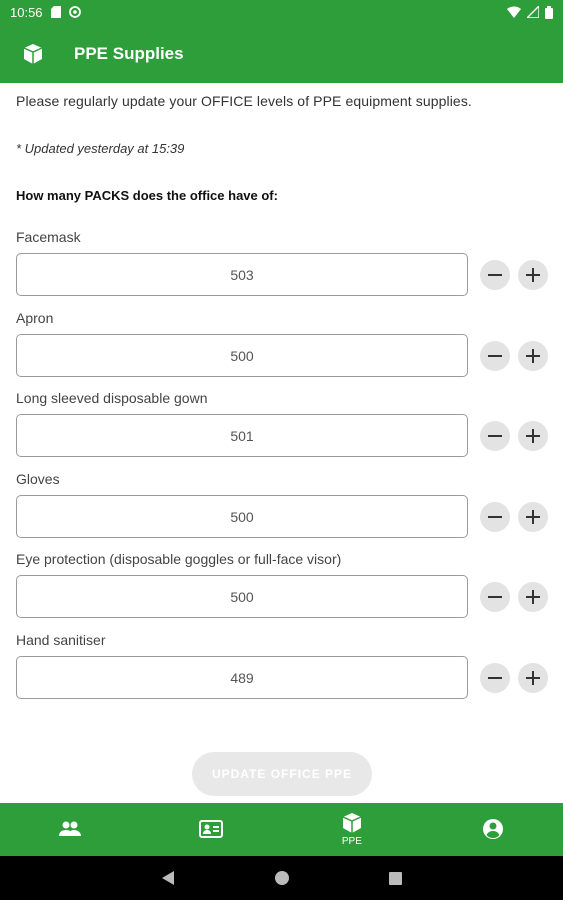 This screenshot has width=563, height=900. What do you see at coordinates (147, 195) in the screenshot?
I see `question-heading: How many PACKS does the office have of:` at bounding box center [147, 195].